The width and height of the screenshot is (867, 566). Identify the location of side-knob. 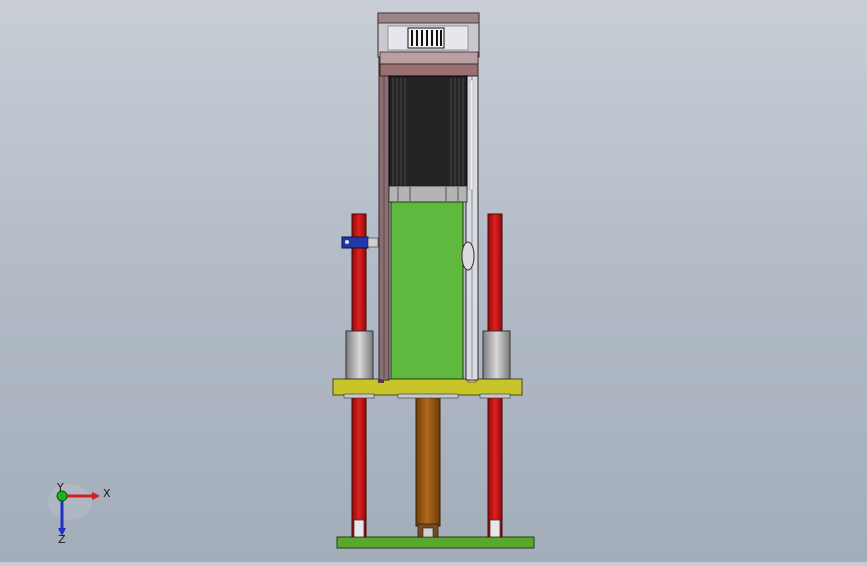
(468, 256).